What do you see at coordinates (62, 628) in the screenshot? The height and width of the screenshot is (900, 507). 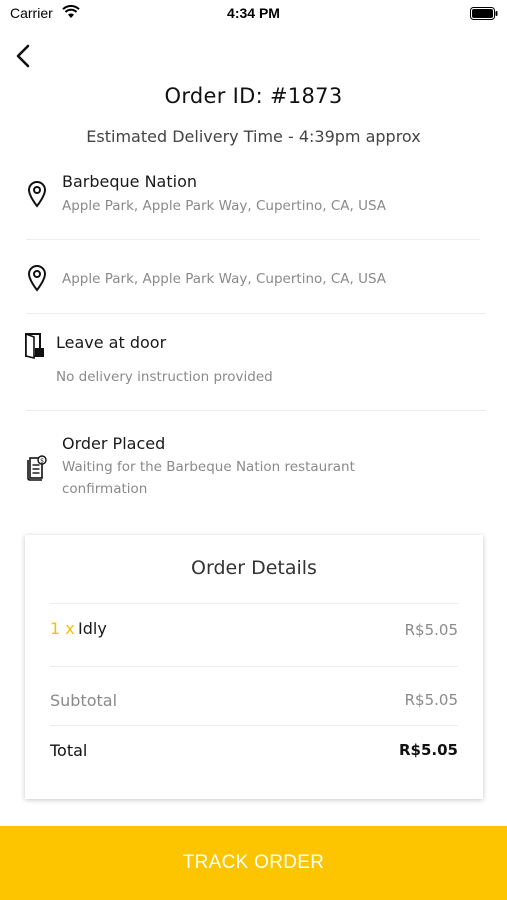 I see `item-quantity: 1 x` at bounding box center [62, 628].